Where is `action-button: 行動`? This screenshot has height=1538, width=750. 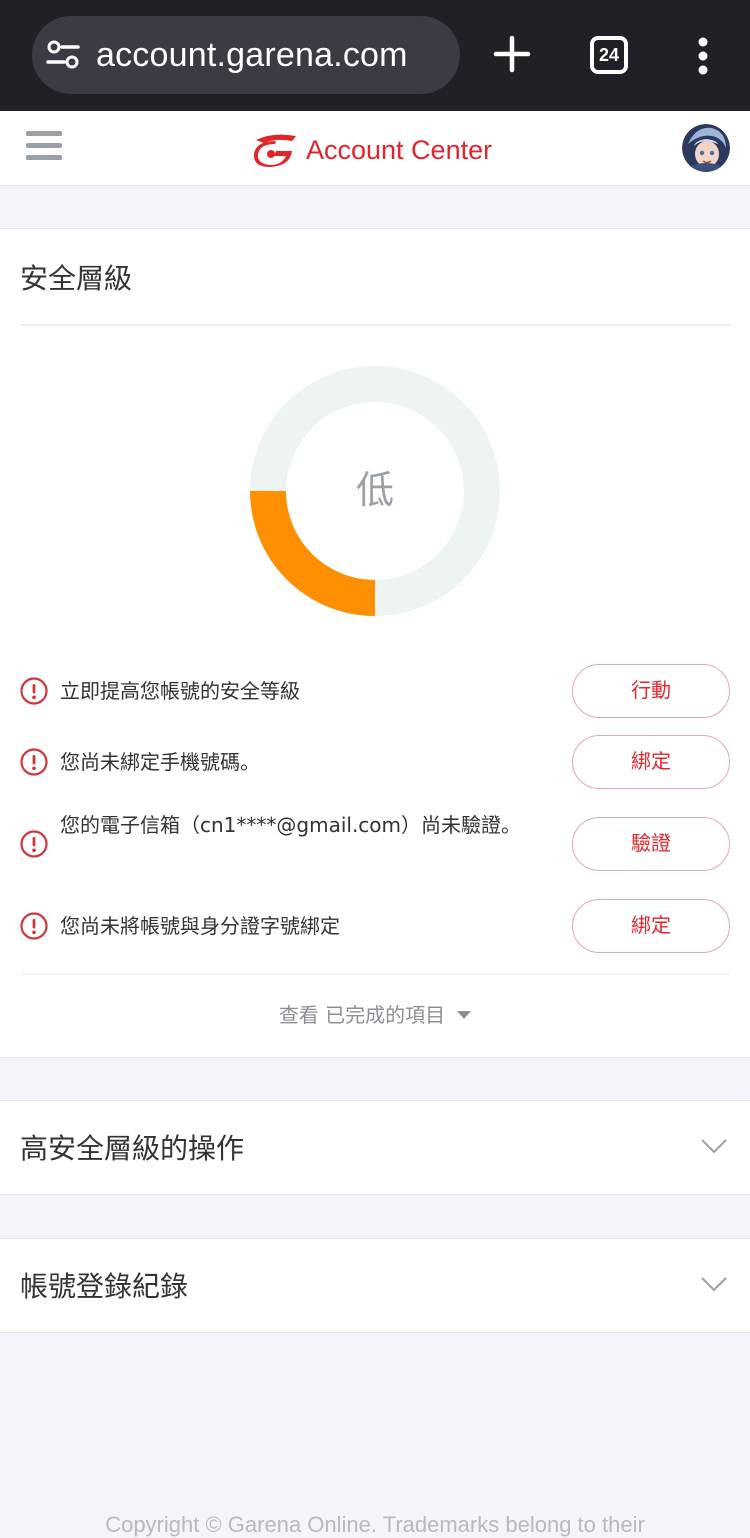
action-button: 行動 is located at coordinates (651, 691).